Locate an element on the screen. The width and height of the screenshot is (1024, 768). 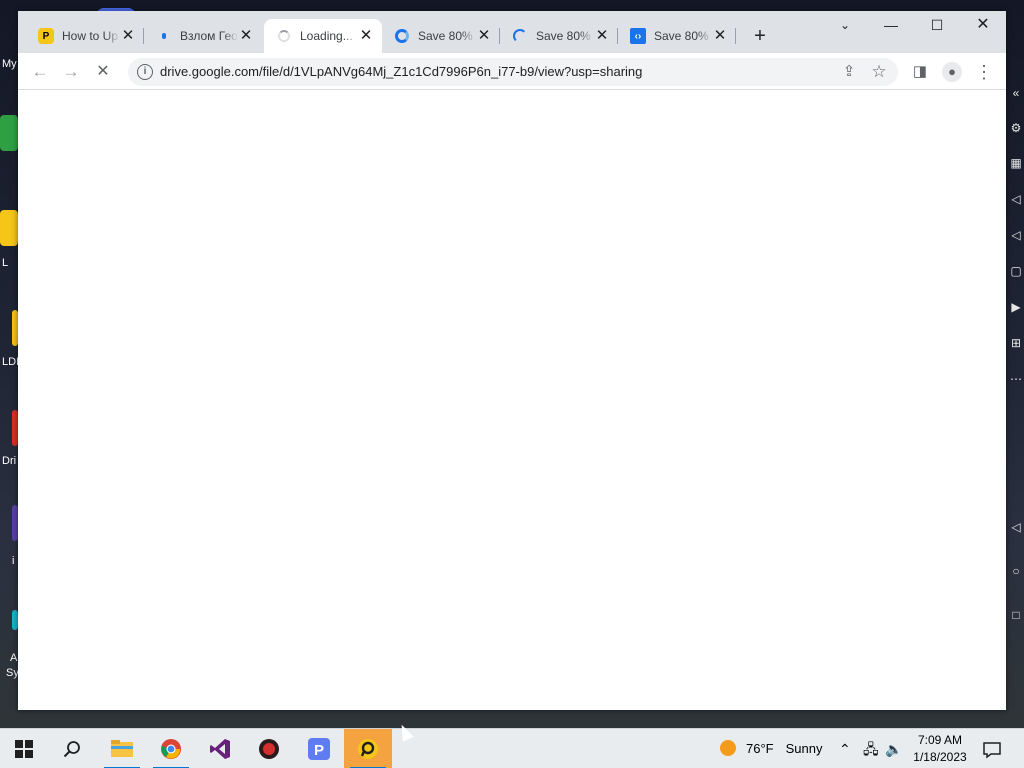
weather-widget: 76°F Sunny is located at coordinates (771, 748).